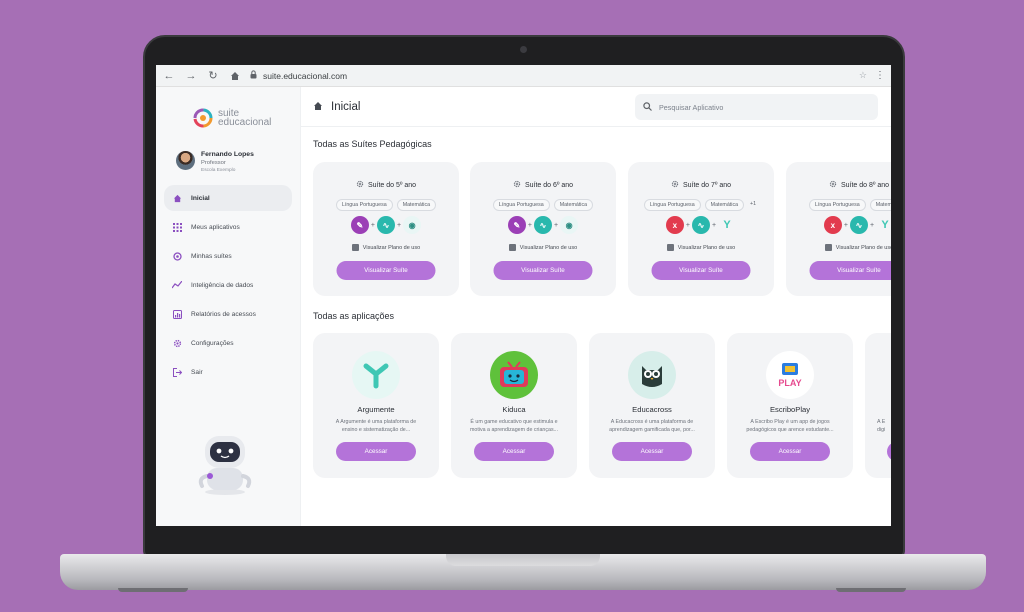 The image size is (1024, 612). I want to click on browser-toolbar: ← → ↻ suite.educacional.com ☆ ⋮, so click(523, 76).